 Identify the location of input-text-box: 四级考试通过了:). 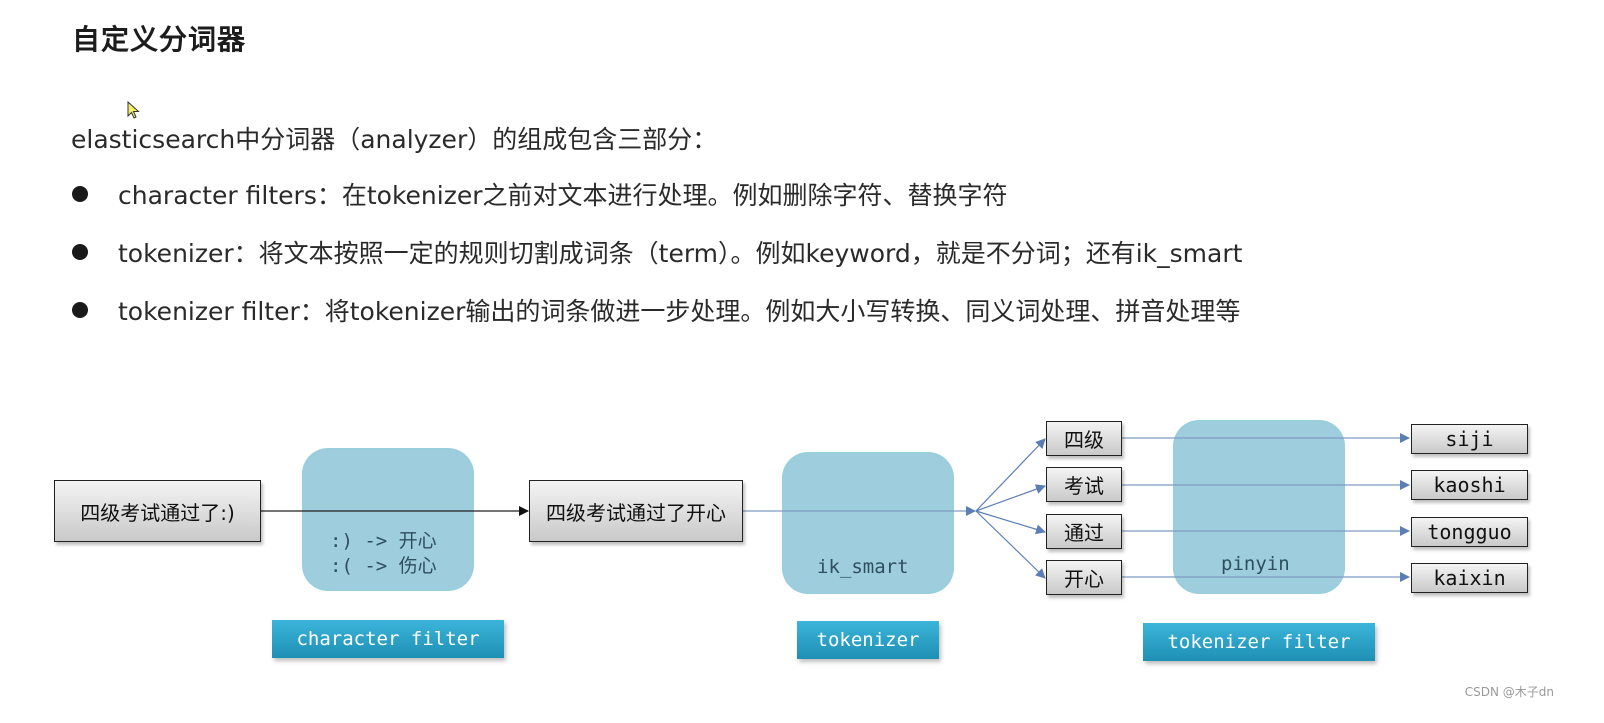
(157, 511).